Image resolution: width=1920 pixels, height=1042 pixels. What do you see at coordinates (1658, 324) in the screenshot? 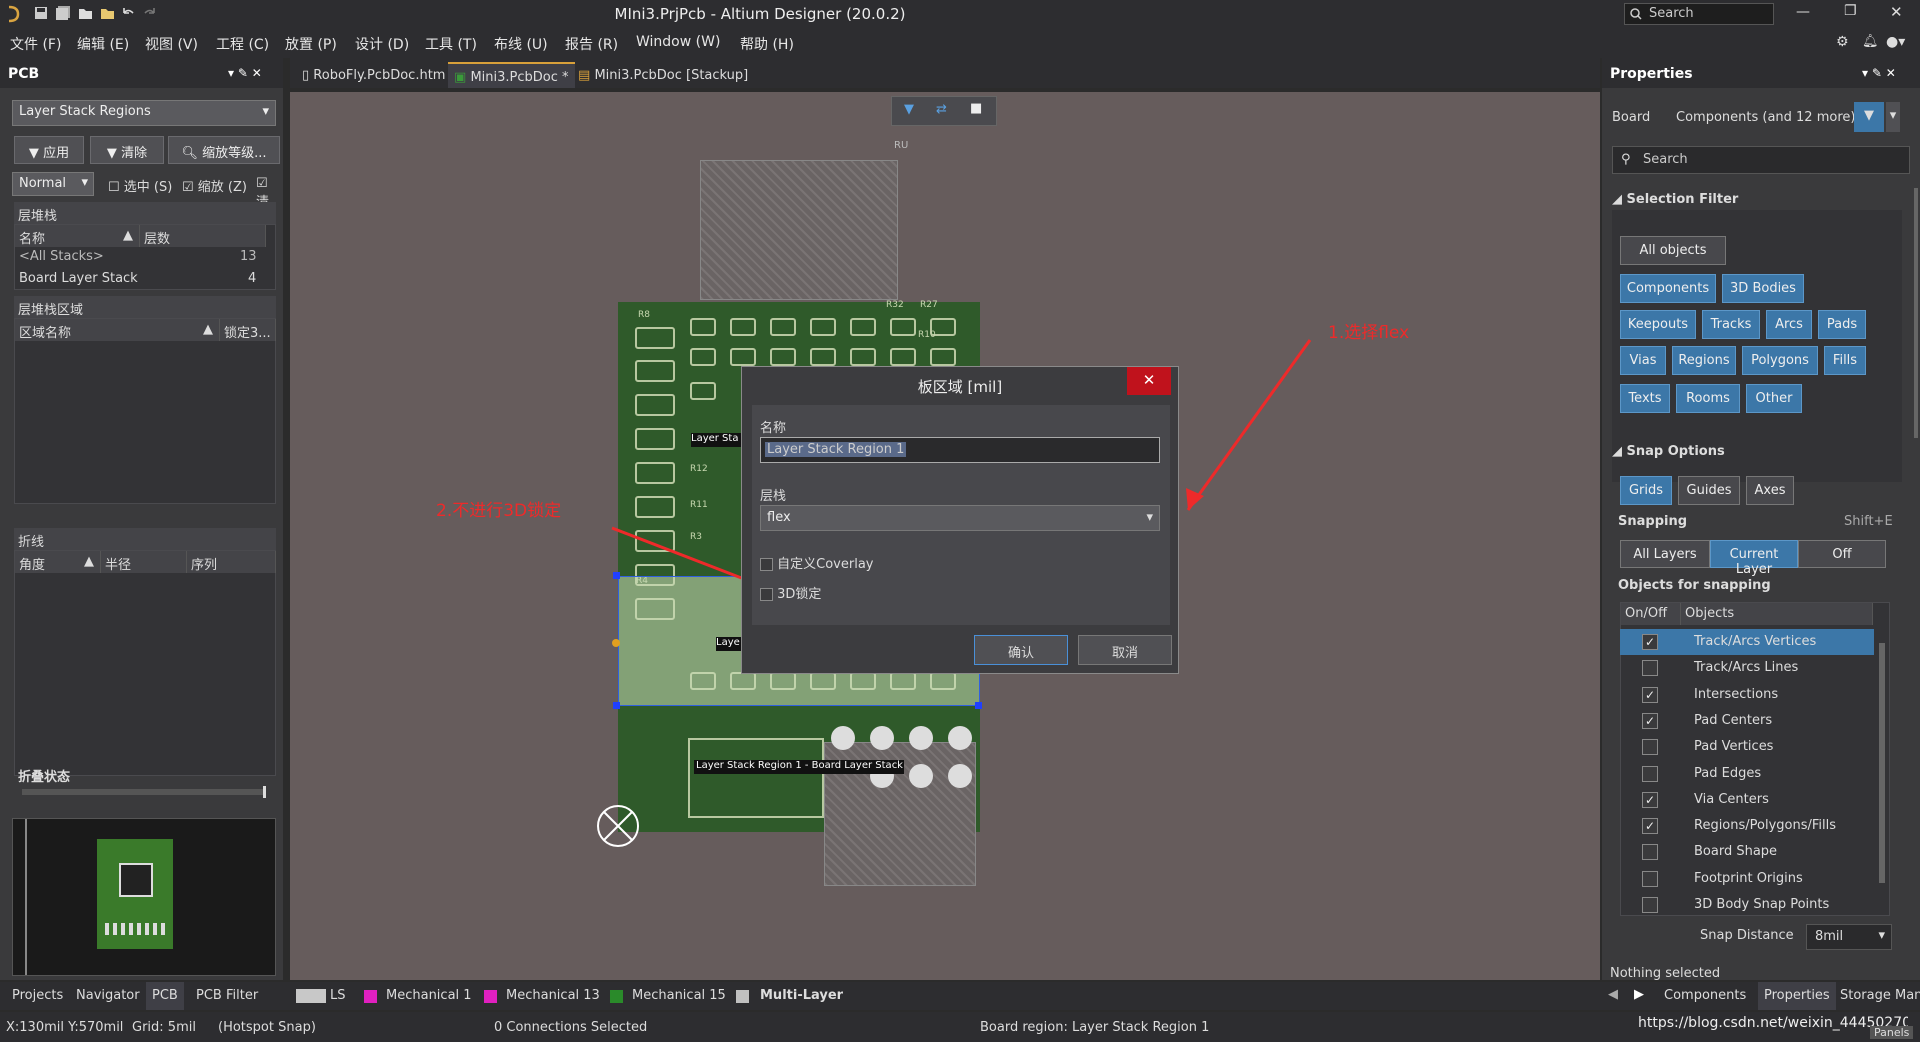
I see `filter-keepouts: Keepouts` at bounding box center [1658, 324].